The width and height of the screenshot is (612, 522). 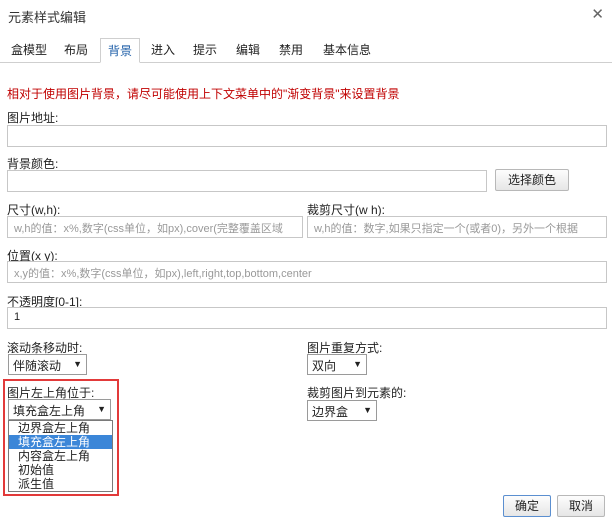 I want to click on ok-button: 确定, so click(x=527, y=506).